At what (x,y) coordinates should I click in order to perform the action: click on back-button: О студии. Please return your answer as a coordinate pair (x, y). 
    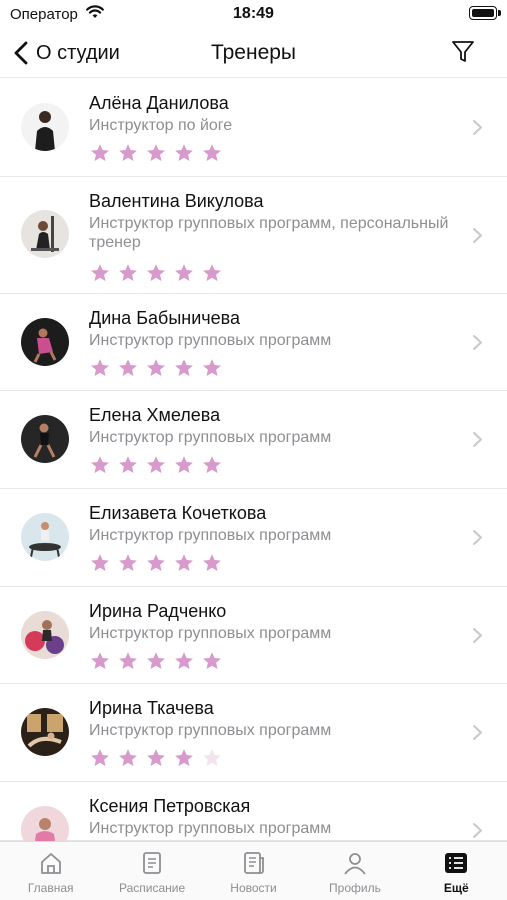
    Looking at the image, I should click on (66, 53).